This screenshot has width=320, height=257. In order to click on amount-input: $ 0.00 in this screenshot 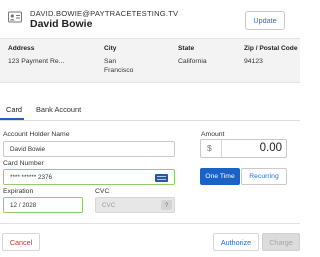, I will do `click(243, 148)`.